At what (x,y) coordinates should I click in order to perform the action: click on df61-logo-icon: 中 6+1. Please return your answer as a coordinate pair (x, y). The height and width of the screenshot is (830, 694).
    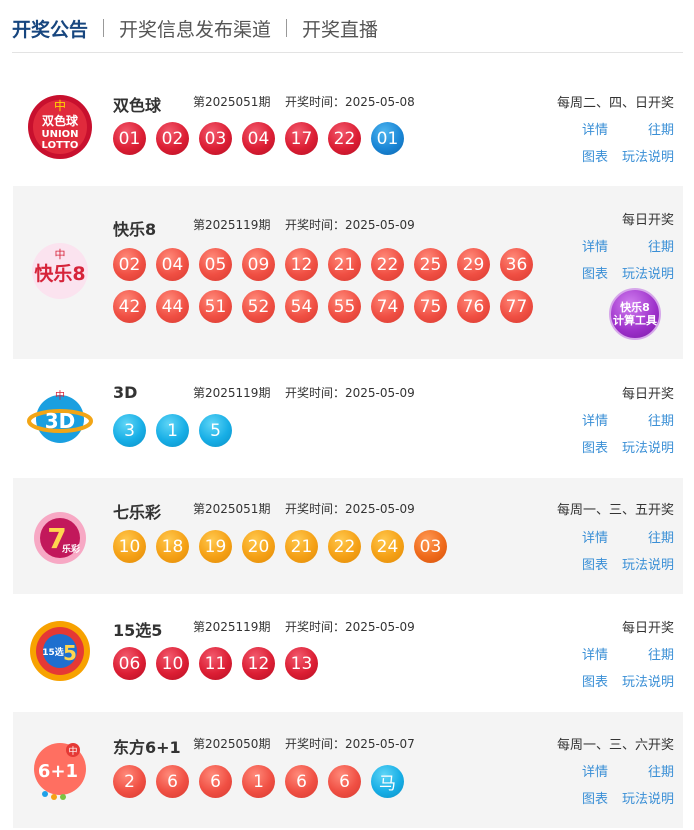
    Looking at the image, I should click on (60, 769).